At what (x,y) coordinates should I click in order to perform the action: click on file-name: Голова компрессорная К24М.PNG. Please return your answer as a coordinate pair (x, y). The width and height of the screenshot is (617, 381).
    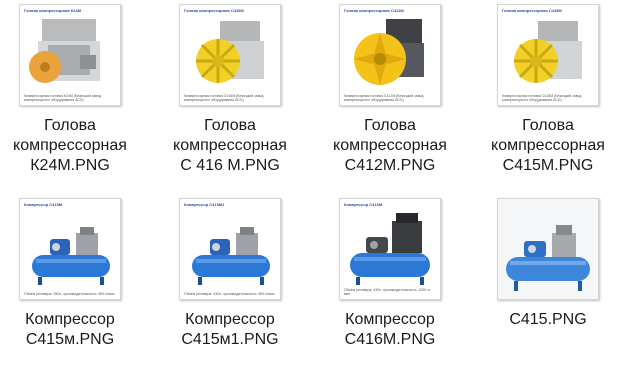
    Looking at the image, I should click on (70, 145).